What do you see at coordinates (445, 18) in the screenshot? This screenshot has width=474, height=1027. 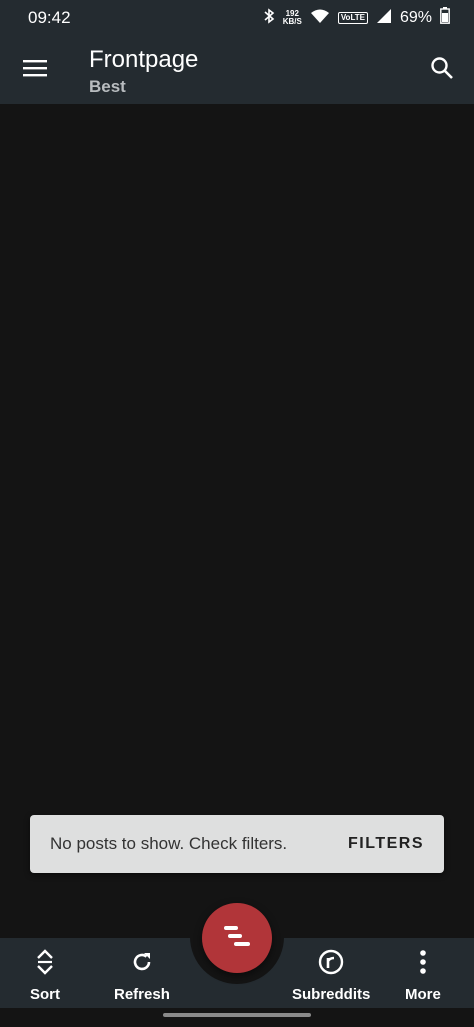 I see `battery-icon` at bounding box center [445, 18].